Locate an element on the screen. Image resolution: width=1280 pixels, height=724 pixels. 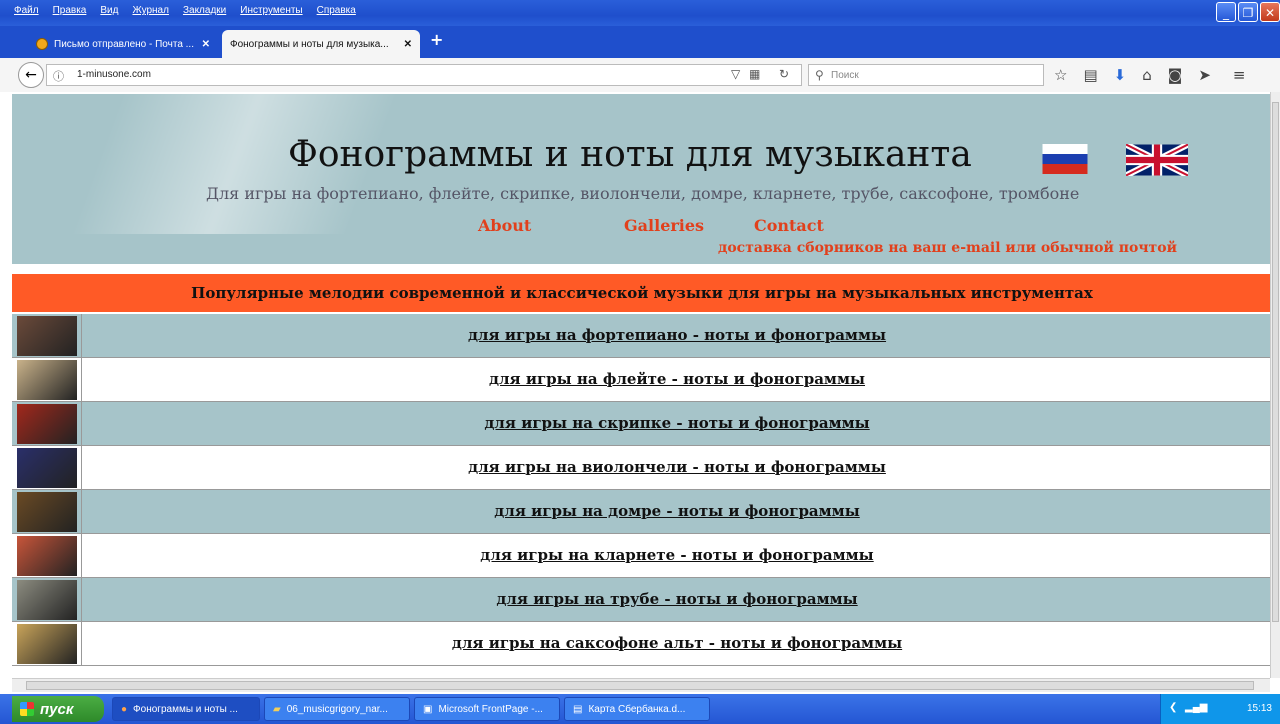
close-window-button: ✕ is located at coordinates (1270, 12).